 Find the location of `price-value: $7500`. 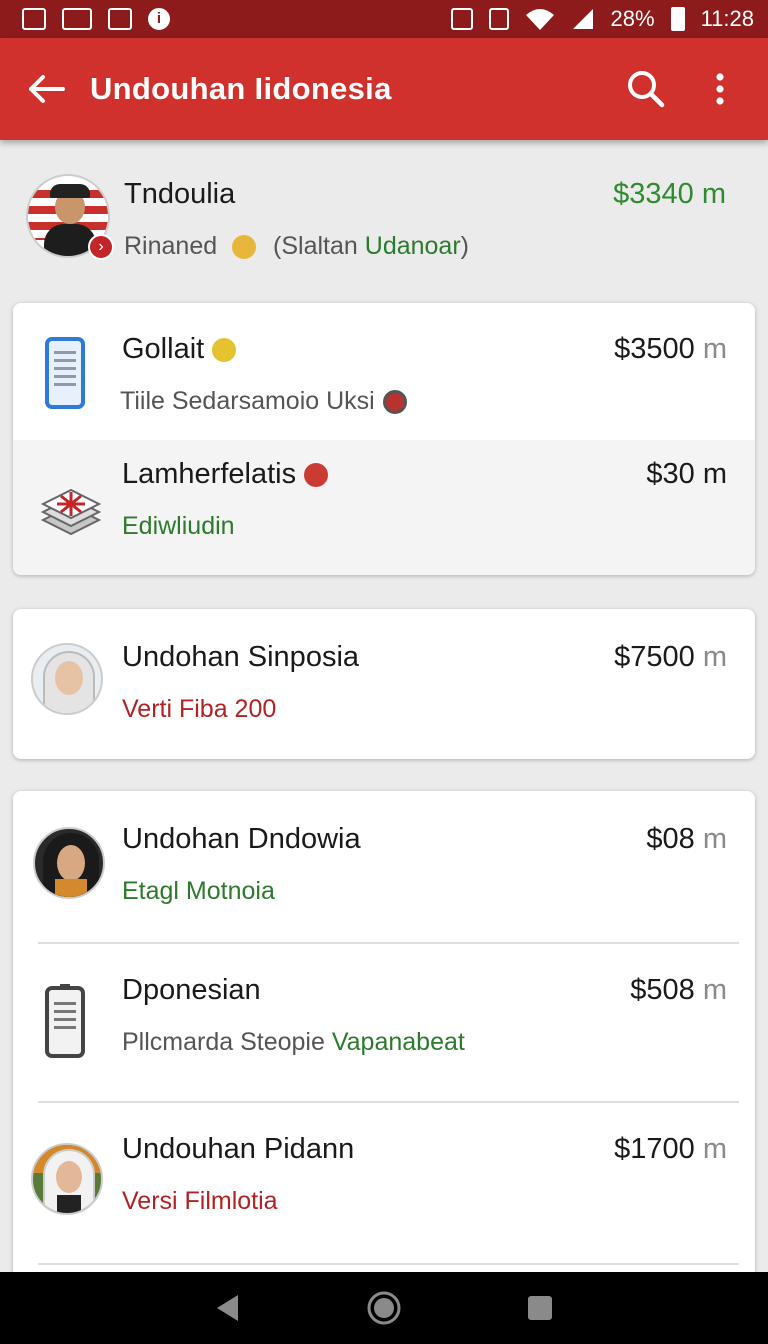

price-value: $7500 is located at coordinates (654, 657).